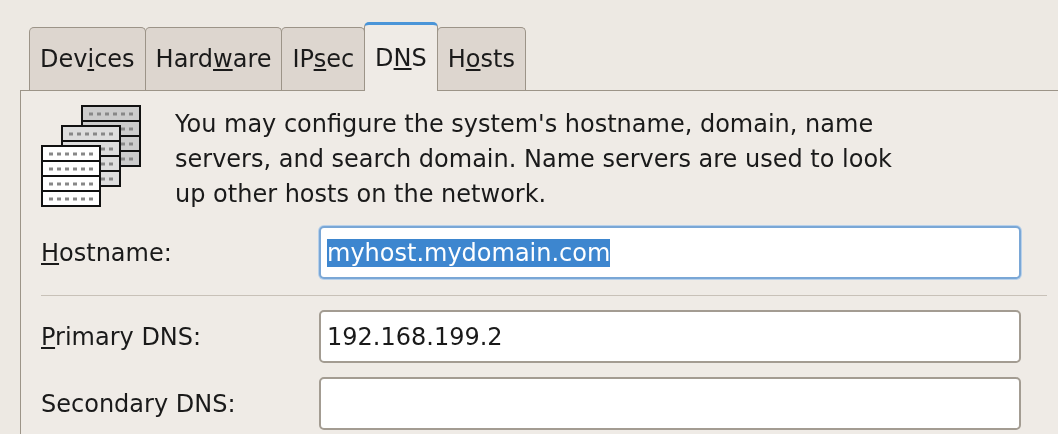  Describe the element at coordinates (213, 58) in the screenshot. I see `tab: Hardware` at that location.